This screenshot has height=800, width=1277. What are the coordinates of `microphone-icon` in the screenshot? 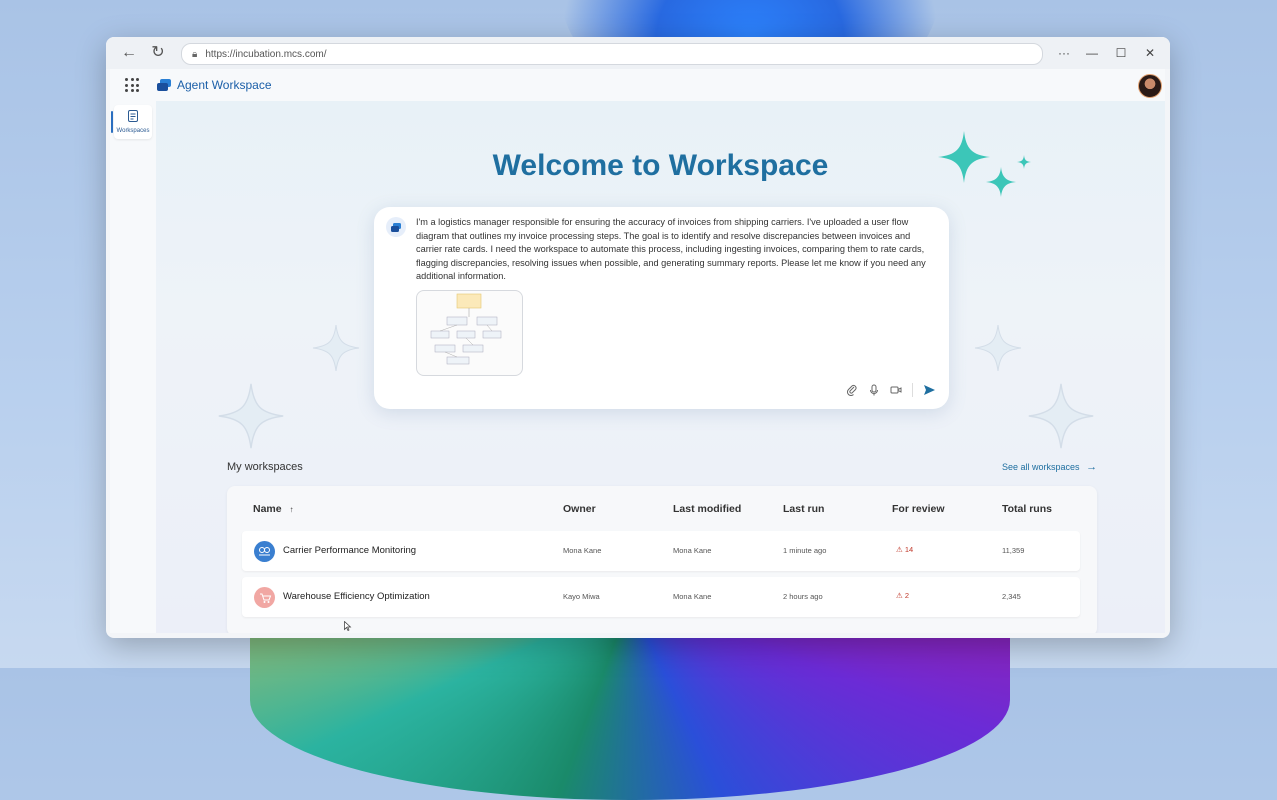 It's located at (874, 390).